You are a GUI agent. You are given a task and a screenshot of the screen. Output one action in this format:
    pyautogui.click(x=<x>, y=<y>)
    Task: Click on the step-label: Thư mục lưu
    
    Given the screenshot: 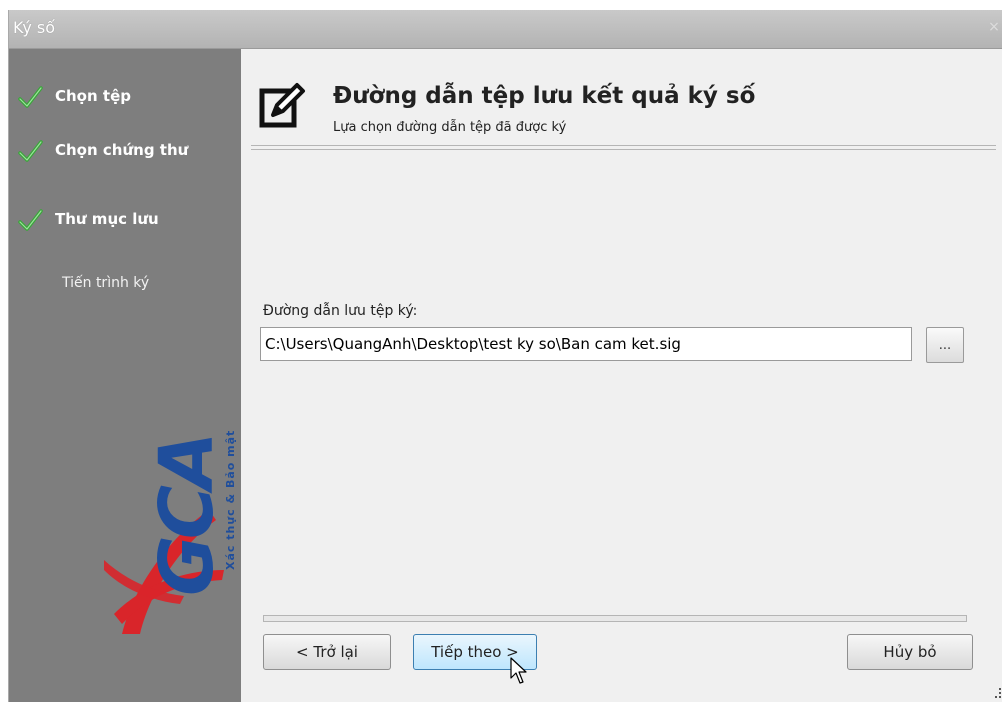 What is the action you would take?
    pyautogui.click(x=107, y=219)
    